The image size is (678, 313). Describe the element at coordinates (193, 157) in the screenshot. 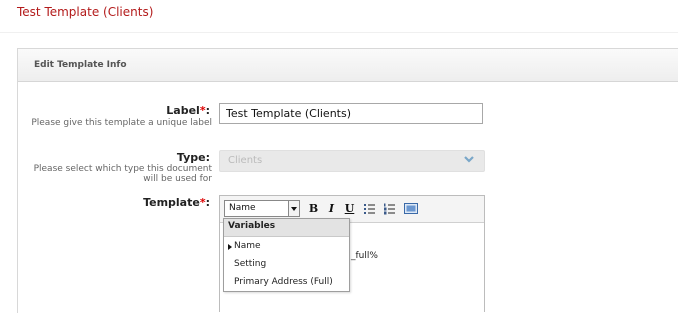

I see `type-field-label: Type:` at that location.